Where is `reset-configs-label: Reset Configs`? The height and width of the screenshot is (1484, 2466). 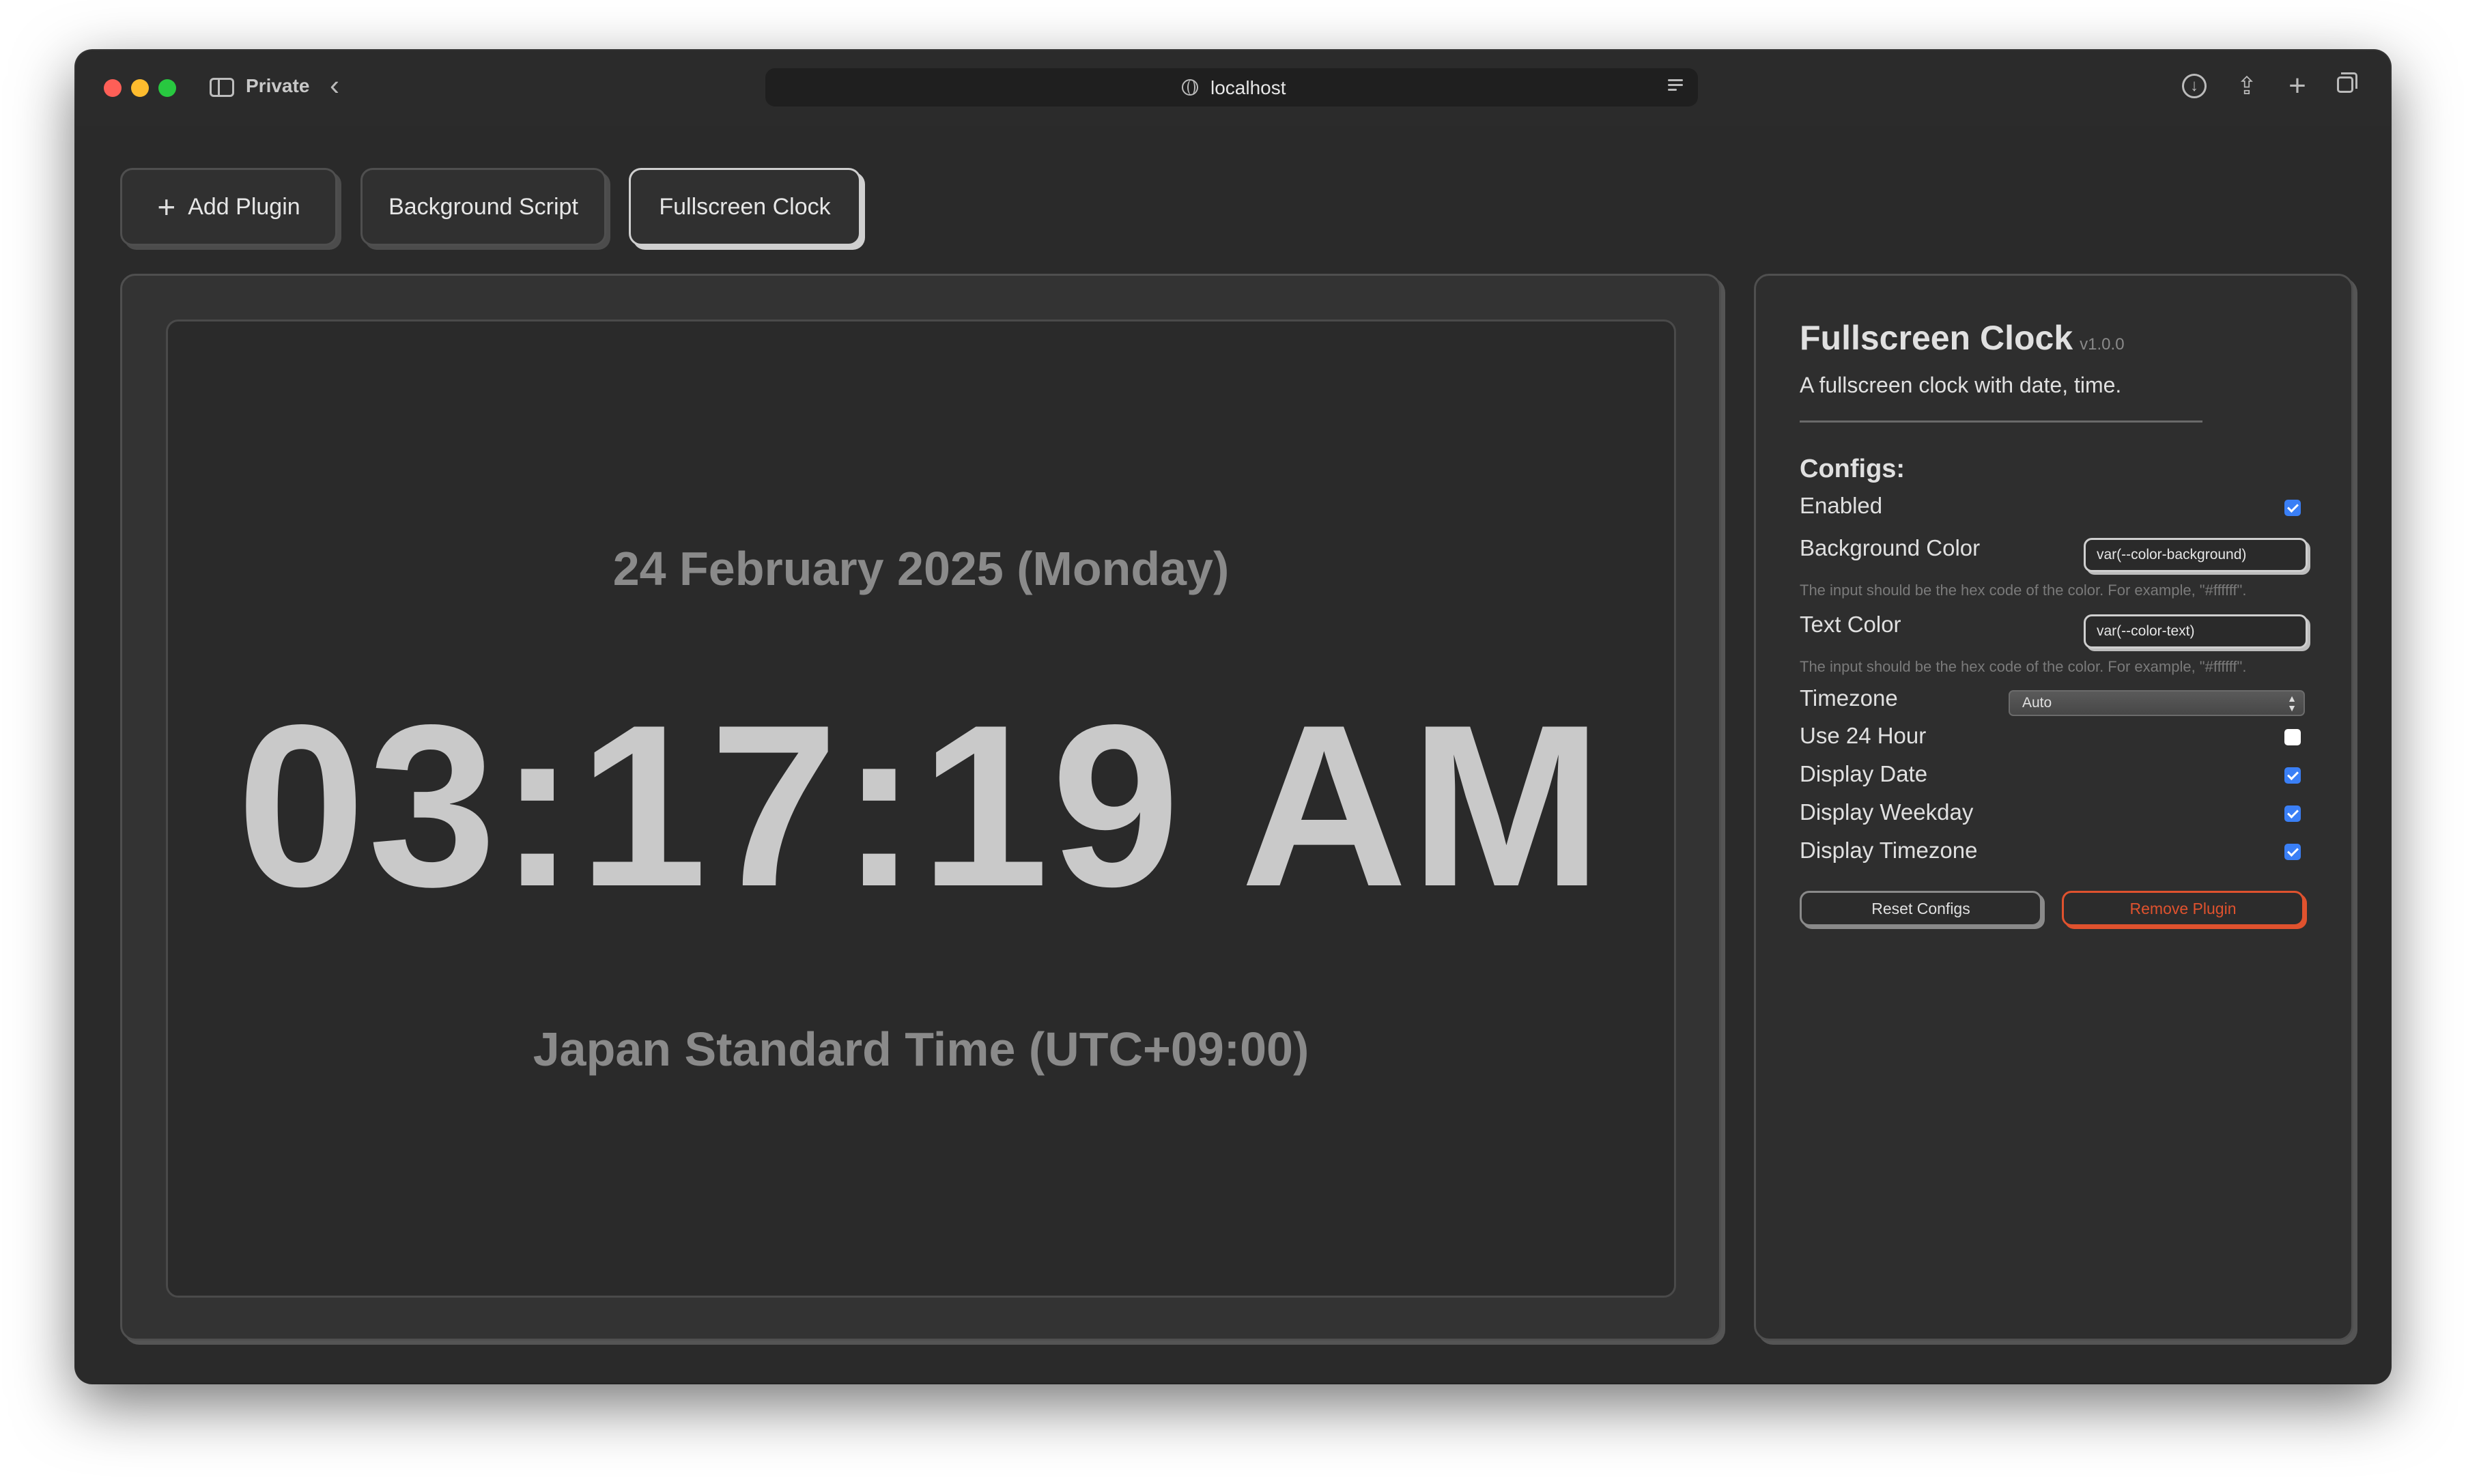 reset-configs-label: Reset Configs is located at coordinates (1920, 908).